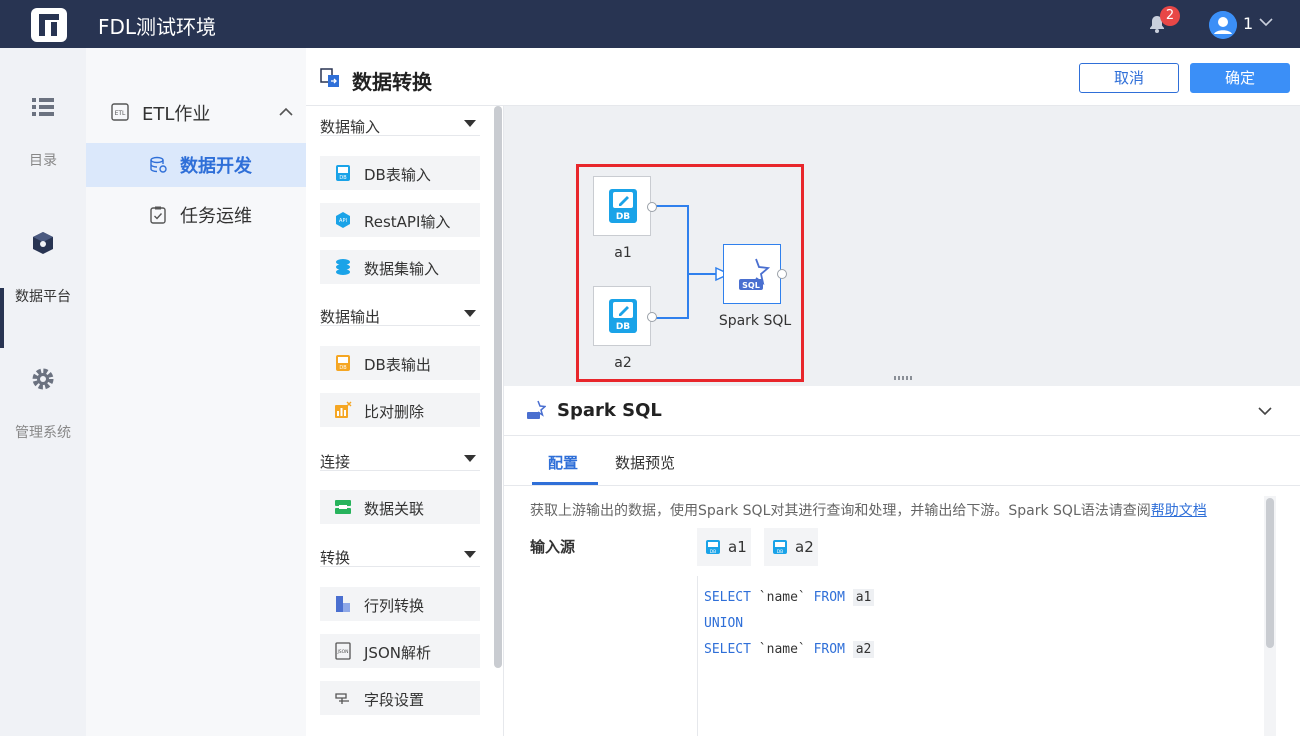 This screenshot has width=1300, height=736. I want to click on sql-keyword: UNION, so click(724, 623).